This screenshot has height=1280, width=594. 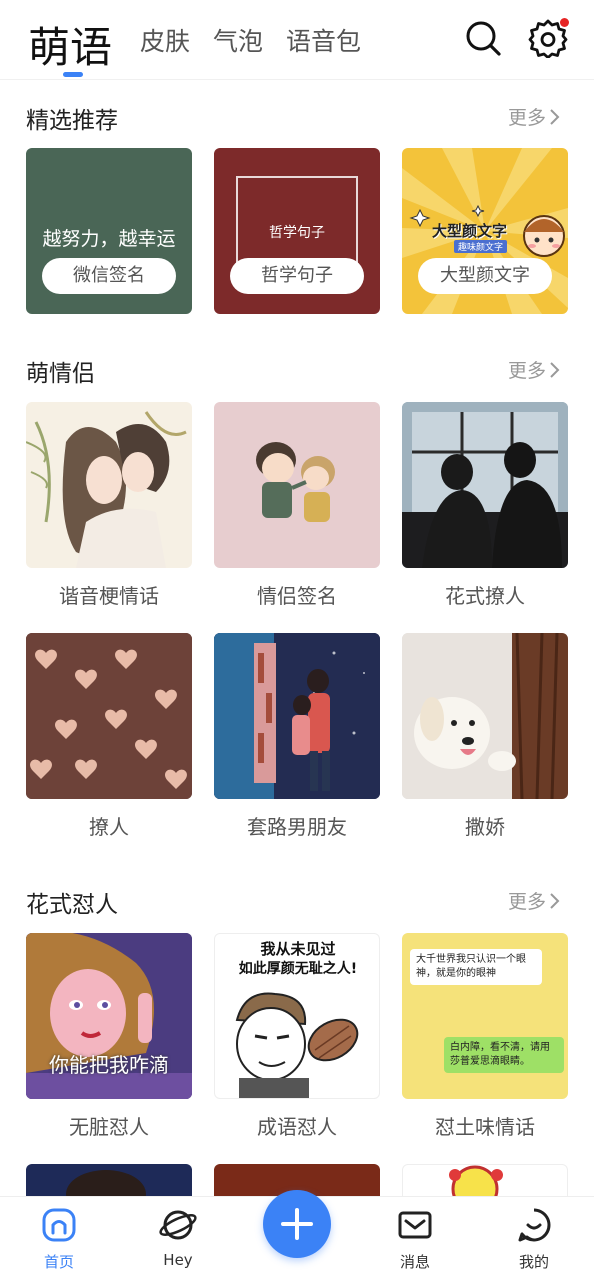 I want to click on bokeh-hearts-photo, so click(x=109, y=716).